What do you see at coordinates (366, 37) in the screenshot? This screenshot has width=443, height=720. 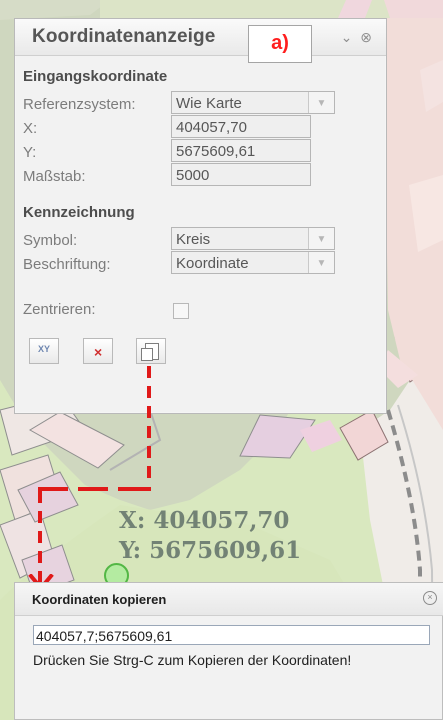 I see `close-icon: ⊗` at bounding box center [366, 37].